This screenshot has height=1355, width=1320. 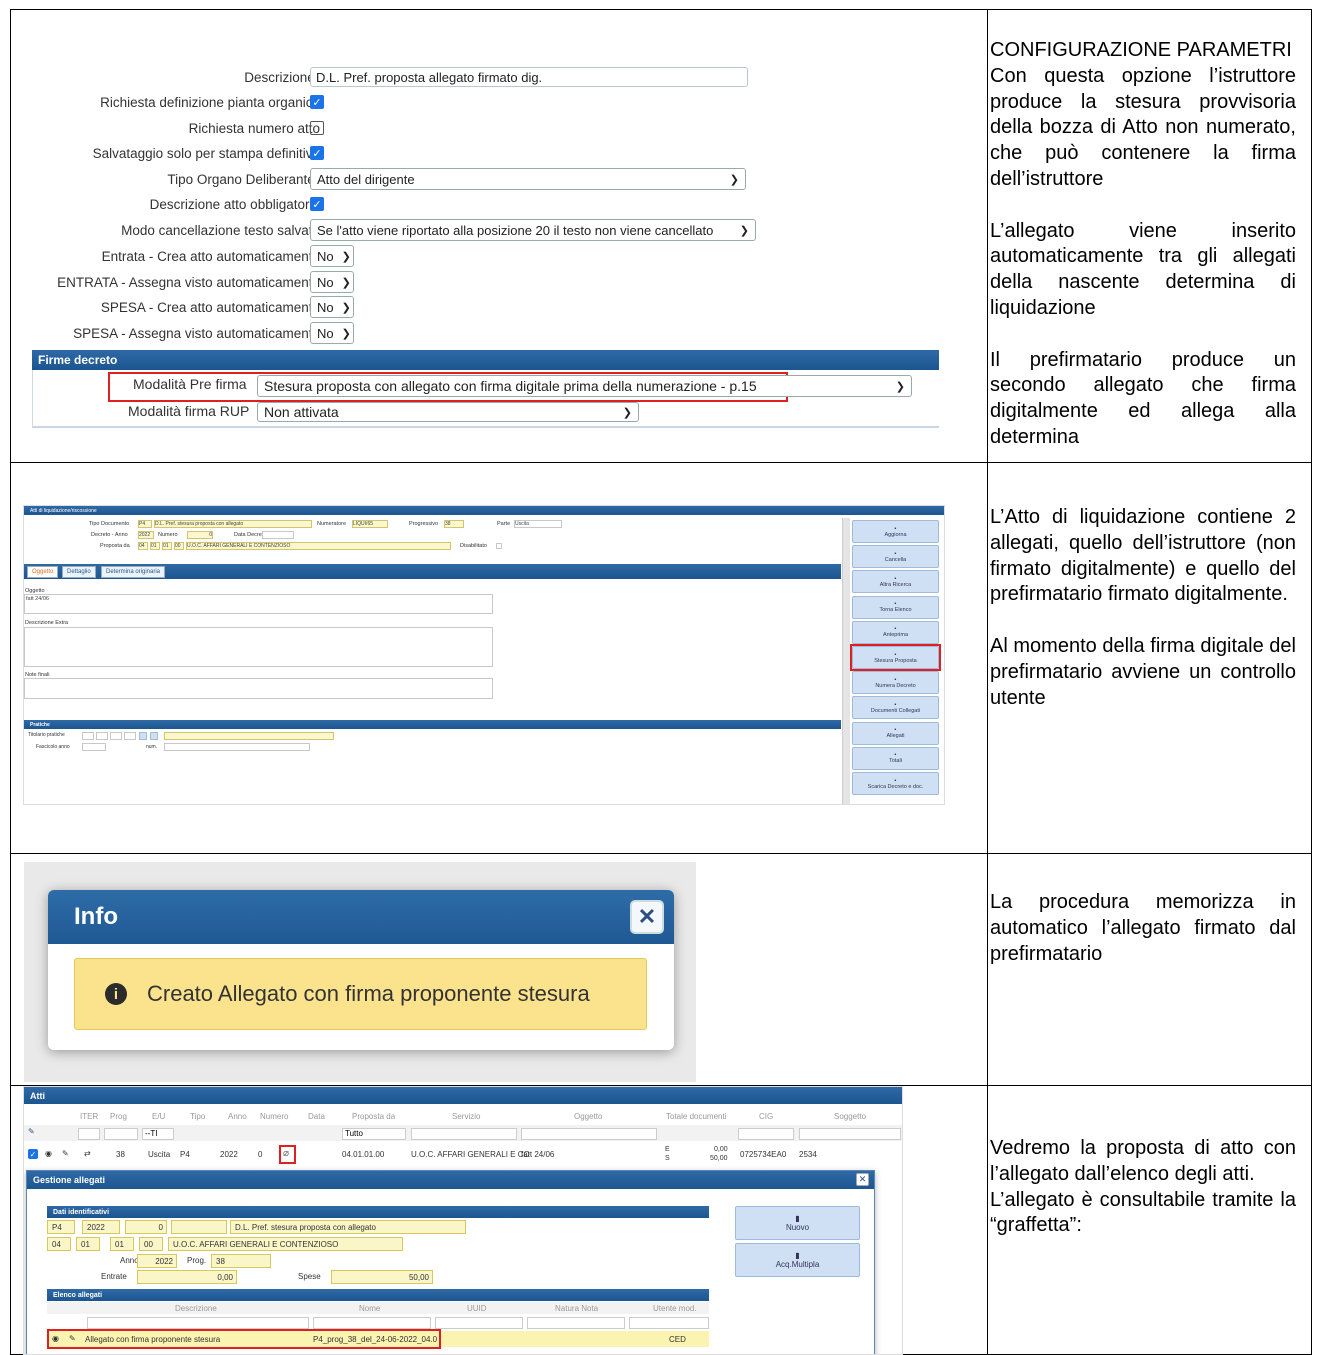 I want to click on oggetto-textarea: fatt 24/06, so click(x=258, y=604).